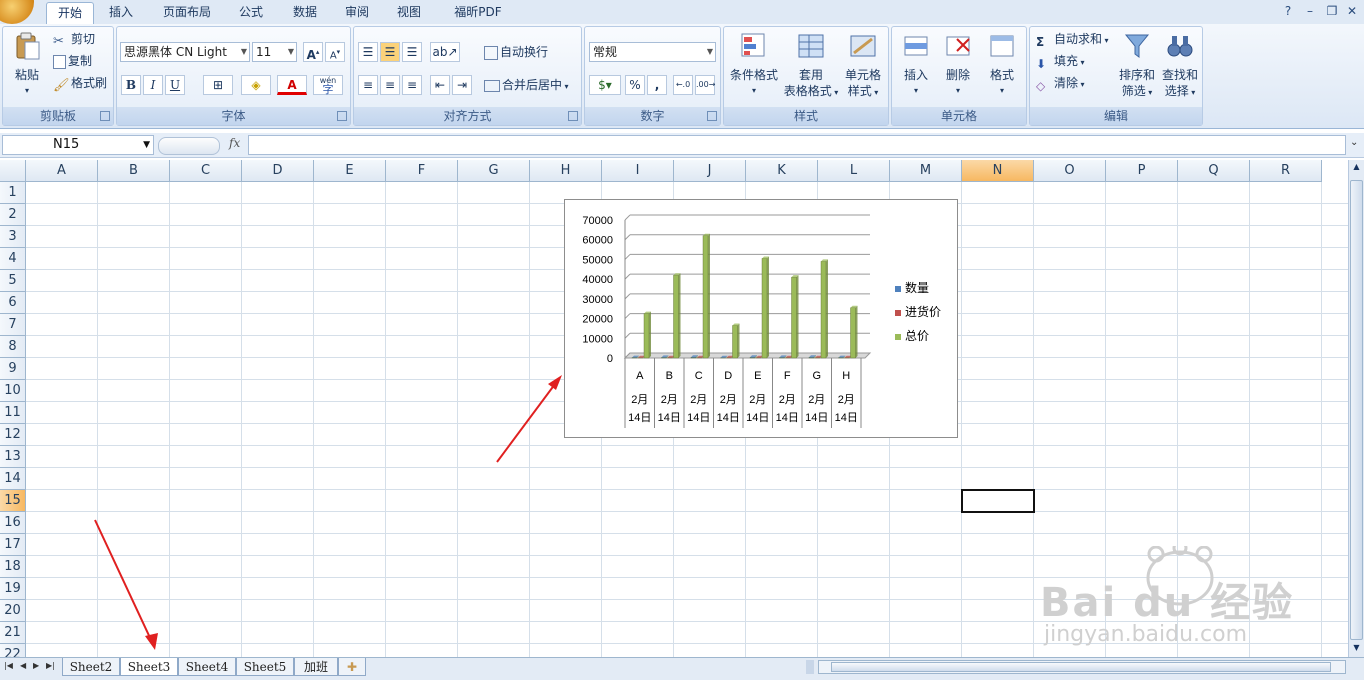 The height and width of the screenshot is (680, 1364). I want to click on vertical-scroll-thumb, so click(1356, 410).